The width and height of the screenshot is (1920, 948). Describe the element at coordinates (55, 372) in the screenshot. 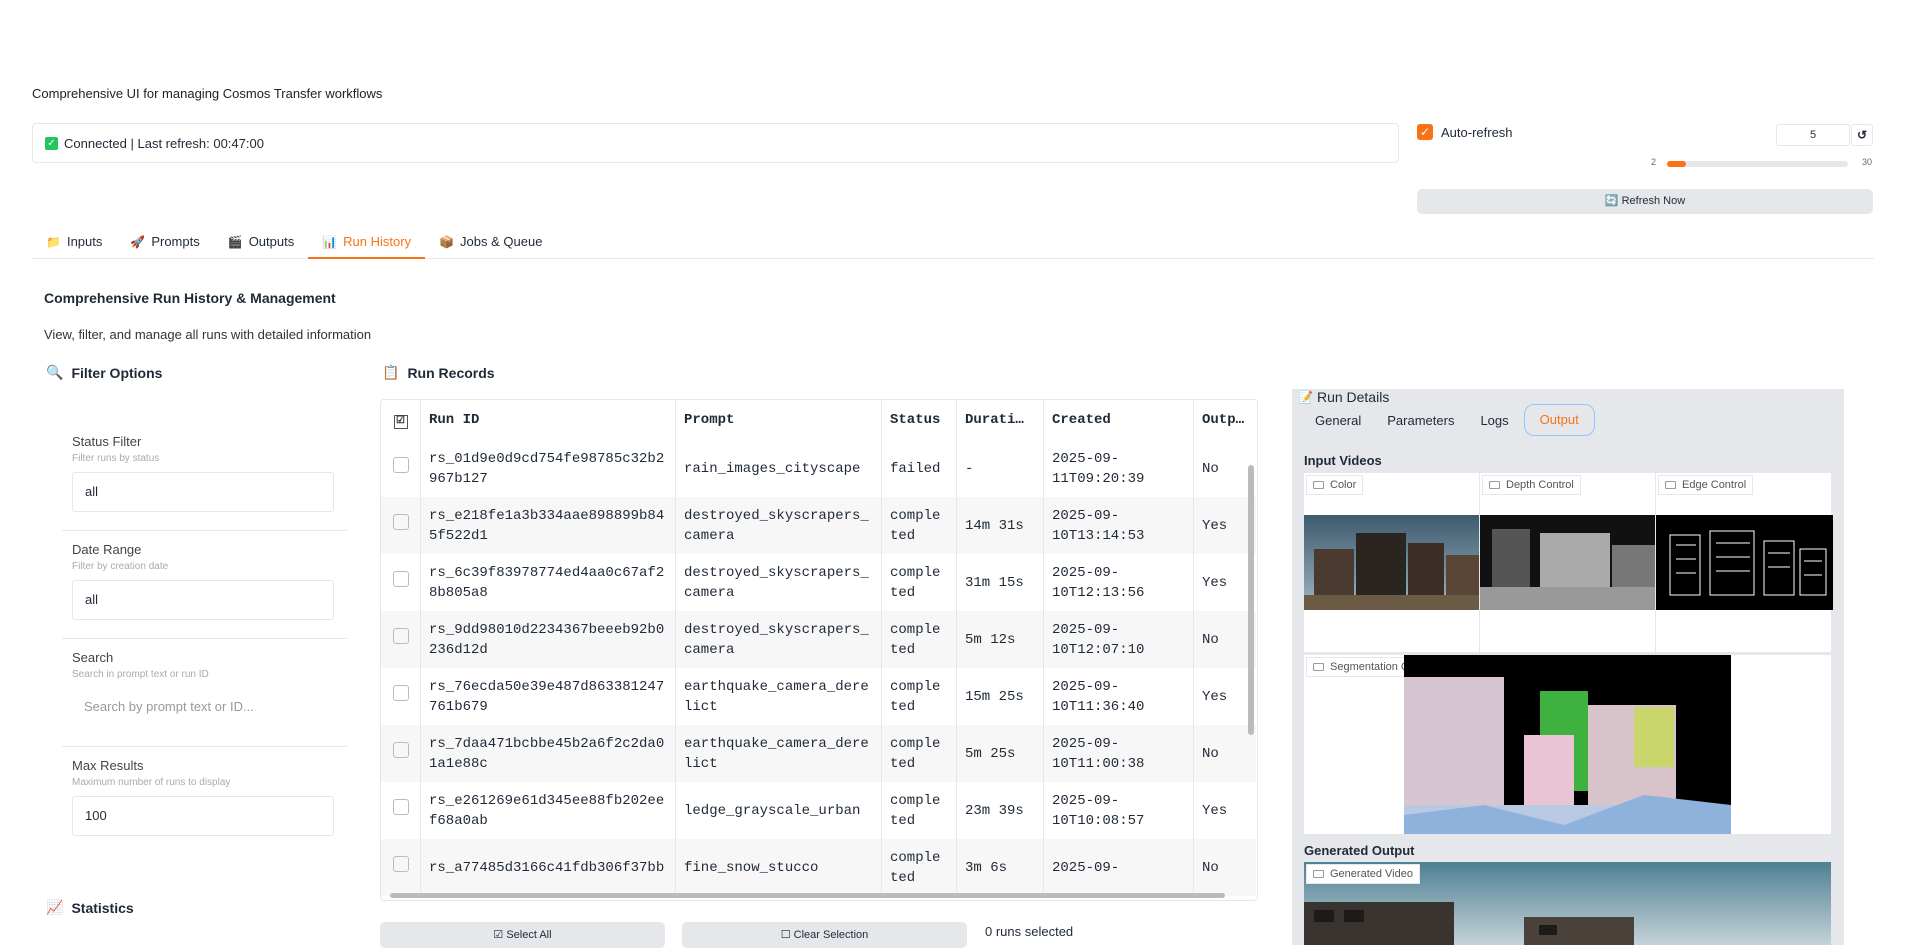

I see `magnifier-icon: 🔍` at that location.